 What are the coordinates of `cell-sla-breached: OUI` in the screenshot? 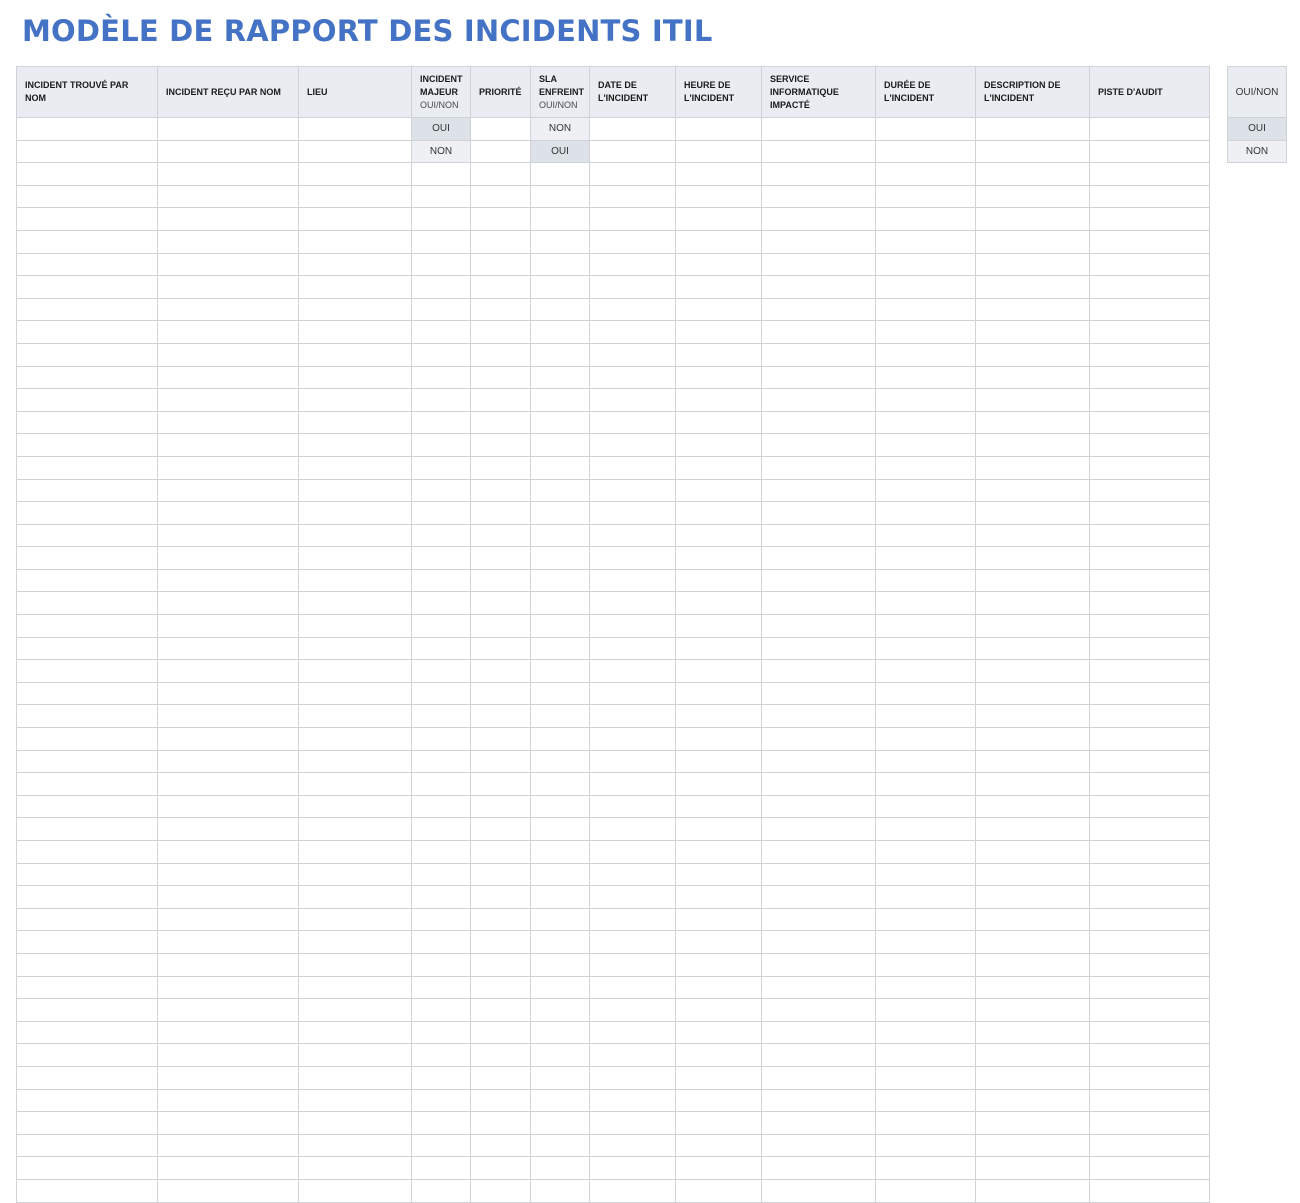 It's located at (560, 151).